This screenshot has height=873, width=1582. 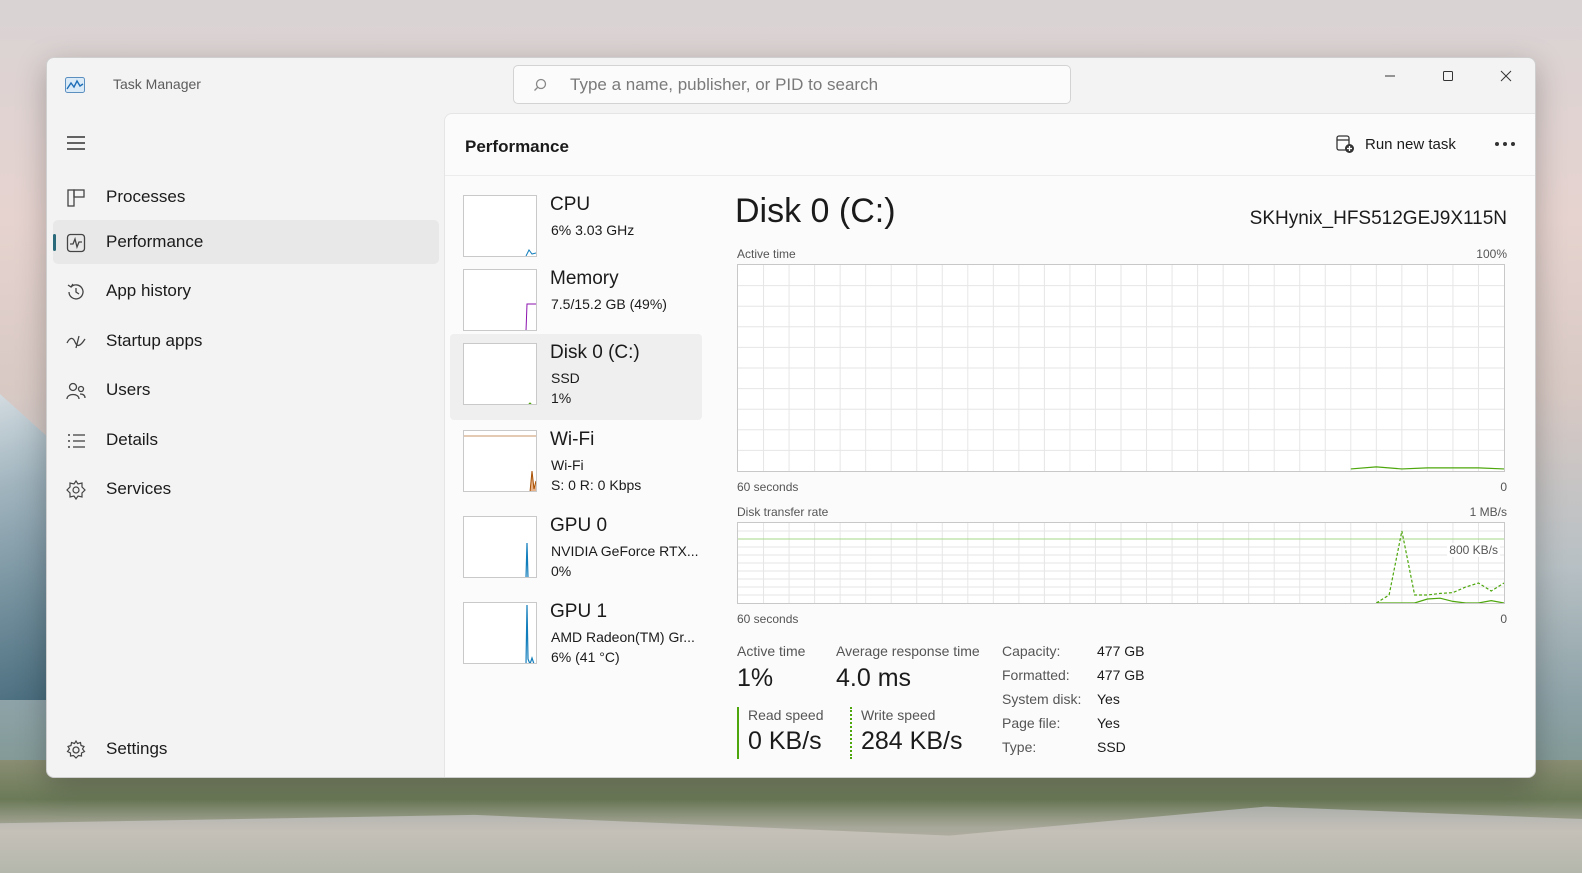 What do you see at coordinates (851, 733) in the screenshot?
I see `write-speed-bar` at bounding box center [851, 733].